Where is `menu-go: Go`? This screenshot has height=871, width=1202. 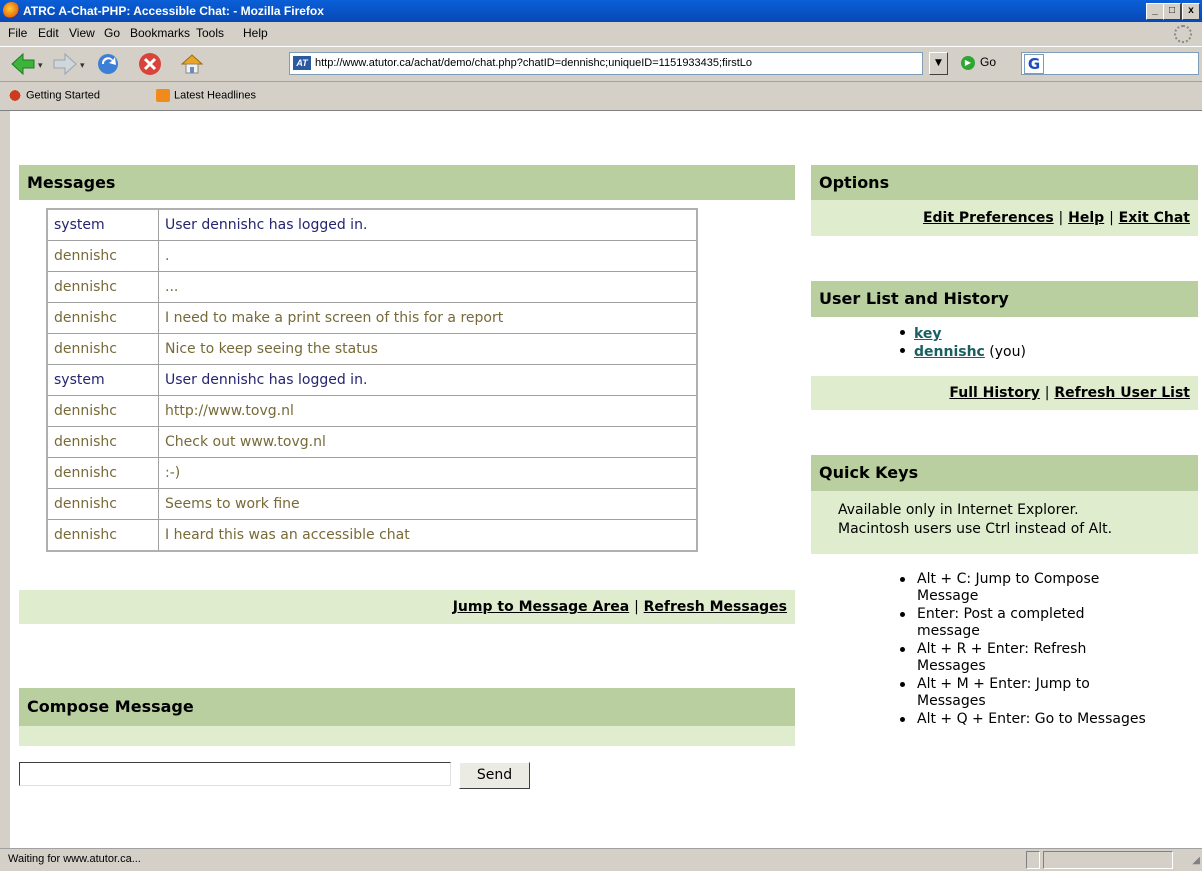 menu-go: Go is located at coordinates (112, 33).